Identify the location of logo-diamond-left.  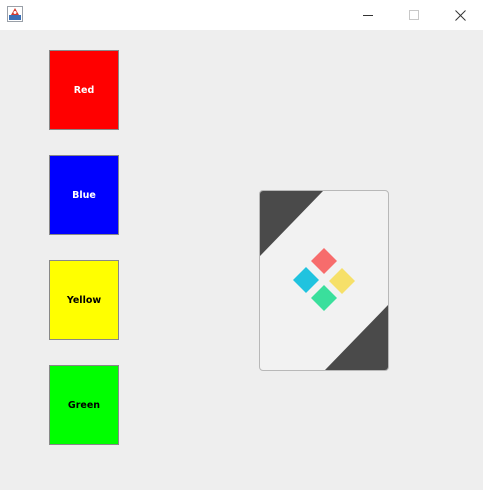
(306, 280).